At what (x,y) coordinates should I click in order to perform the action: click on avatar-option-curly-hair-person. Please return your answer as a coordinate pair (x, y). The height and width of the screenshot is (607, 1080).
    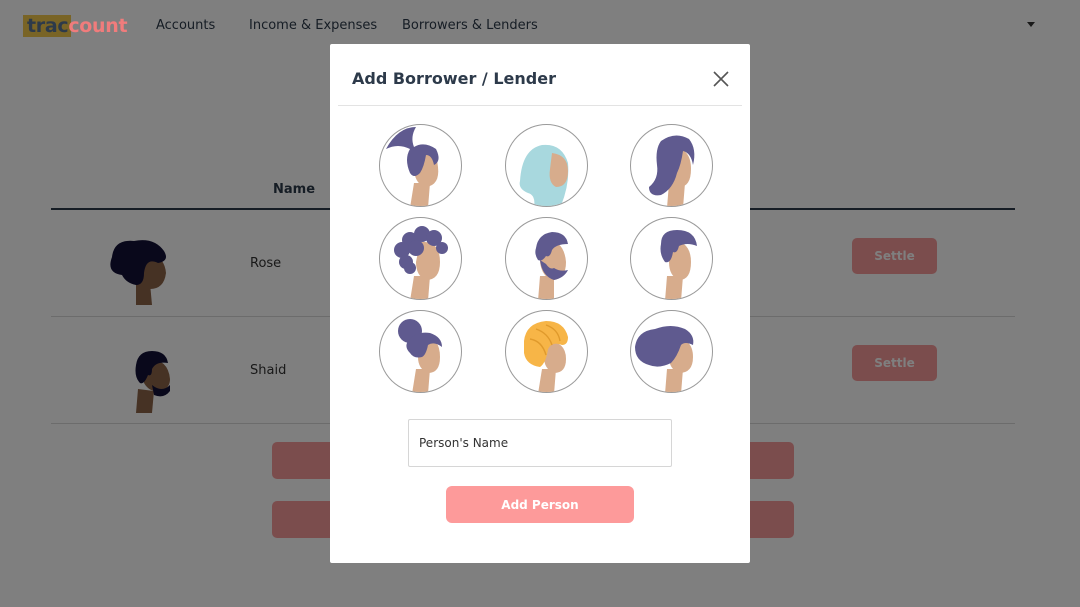
    Looking at the image, I should click on (420, 258).